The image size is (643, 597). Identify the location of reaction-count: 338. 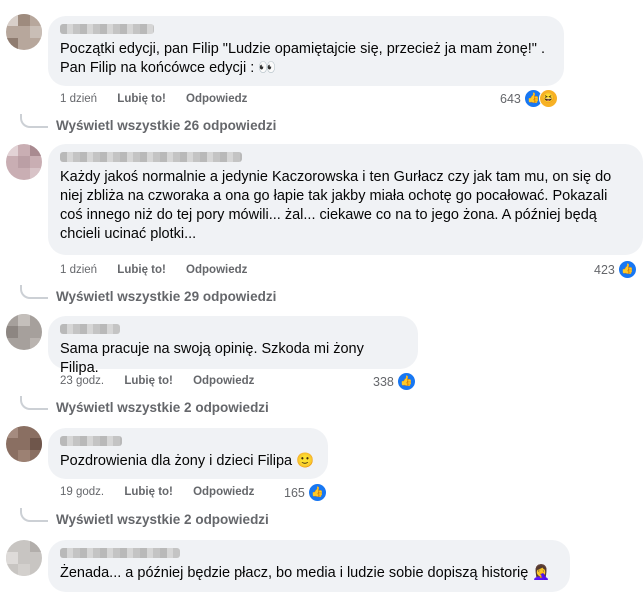
(383, 381).